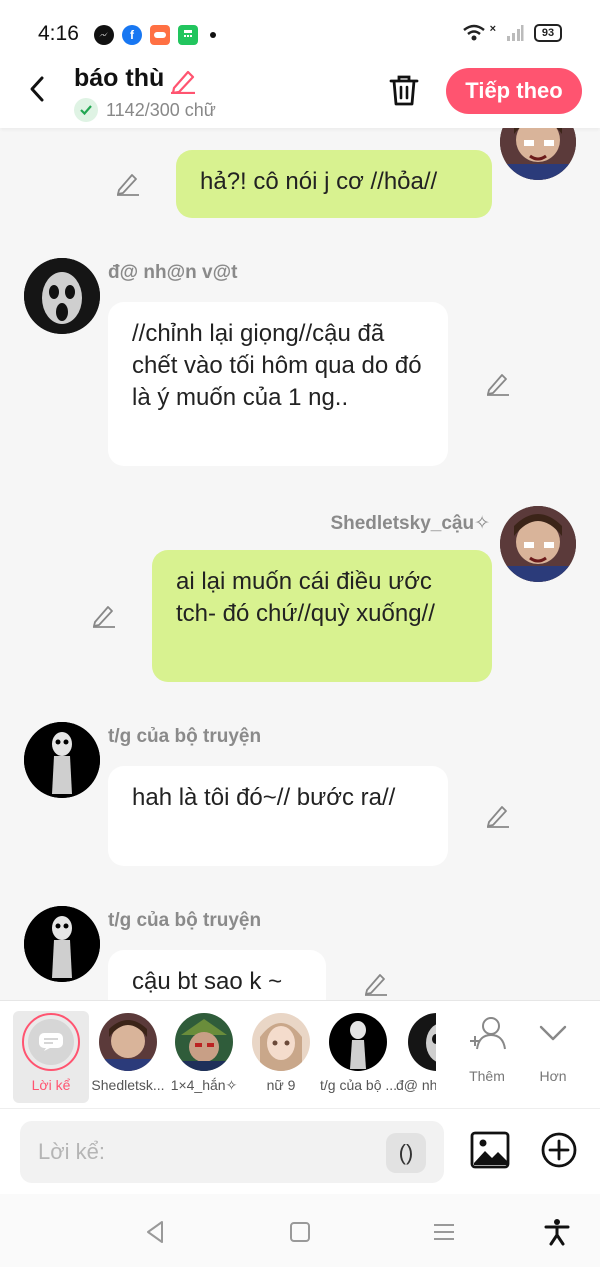 This screenshot has height=1267, width=600. What do you see at coordinates (487, 1076) in the screenshot?
I see `tool-label: Thêm` at bounding box center [487, 1076].